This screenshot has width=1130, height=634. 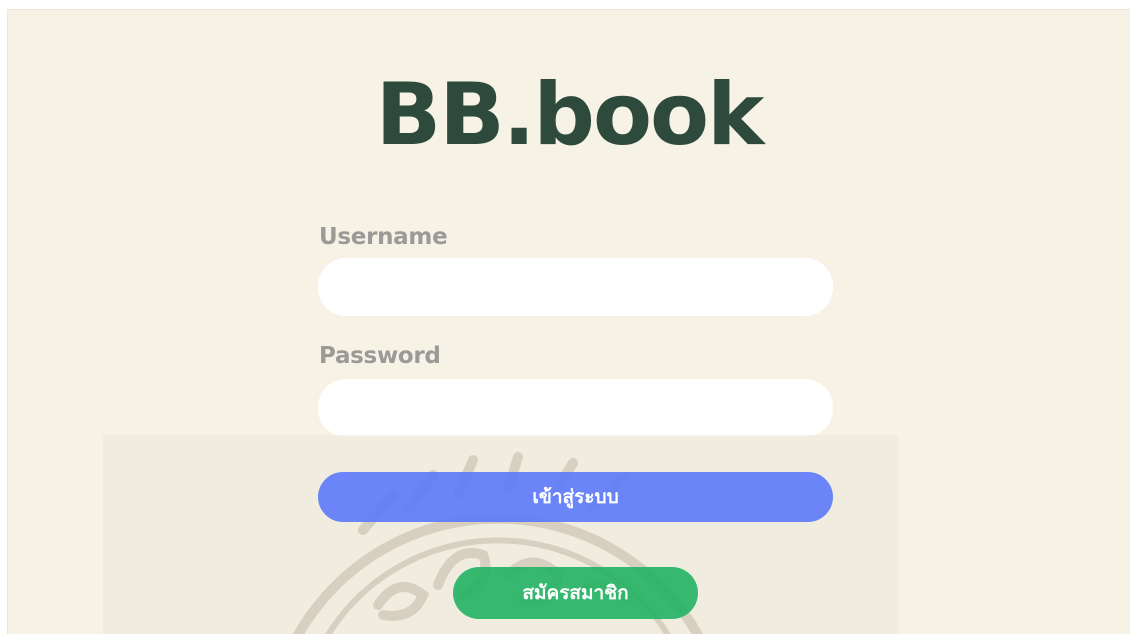 What do you see at coordinates (575, 593) in the screenshot?
I see `register-button: สมัครสมาชิก` at bounding box center [575, 593].